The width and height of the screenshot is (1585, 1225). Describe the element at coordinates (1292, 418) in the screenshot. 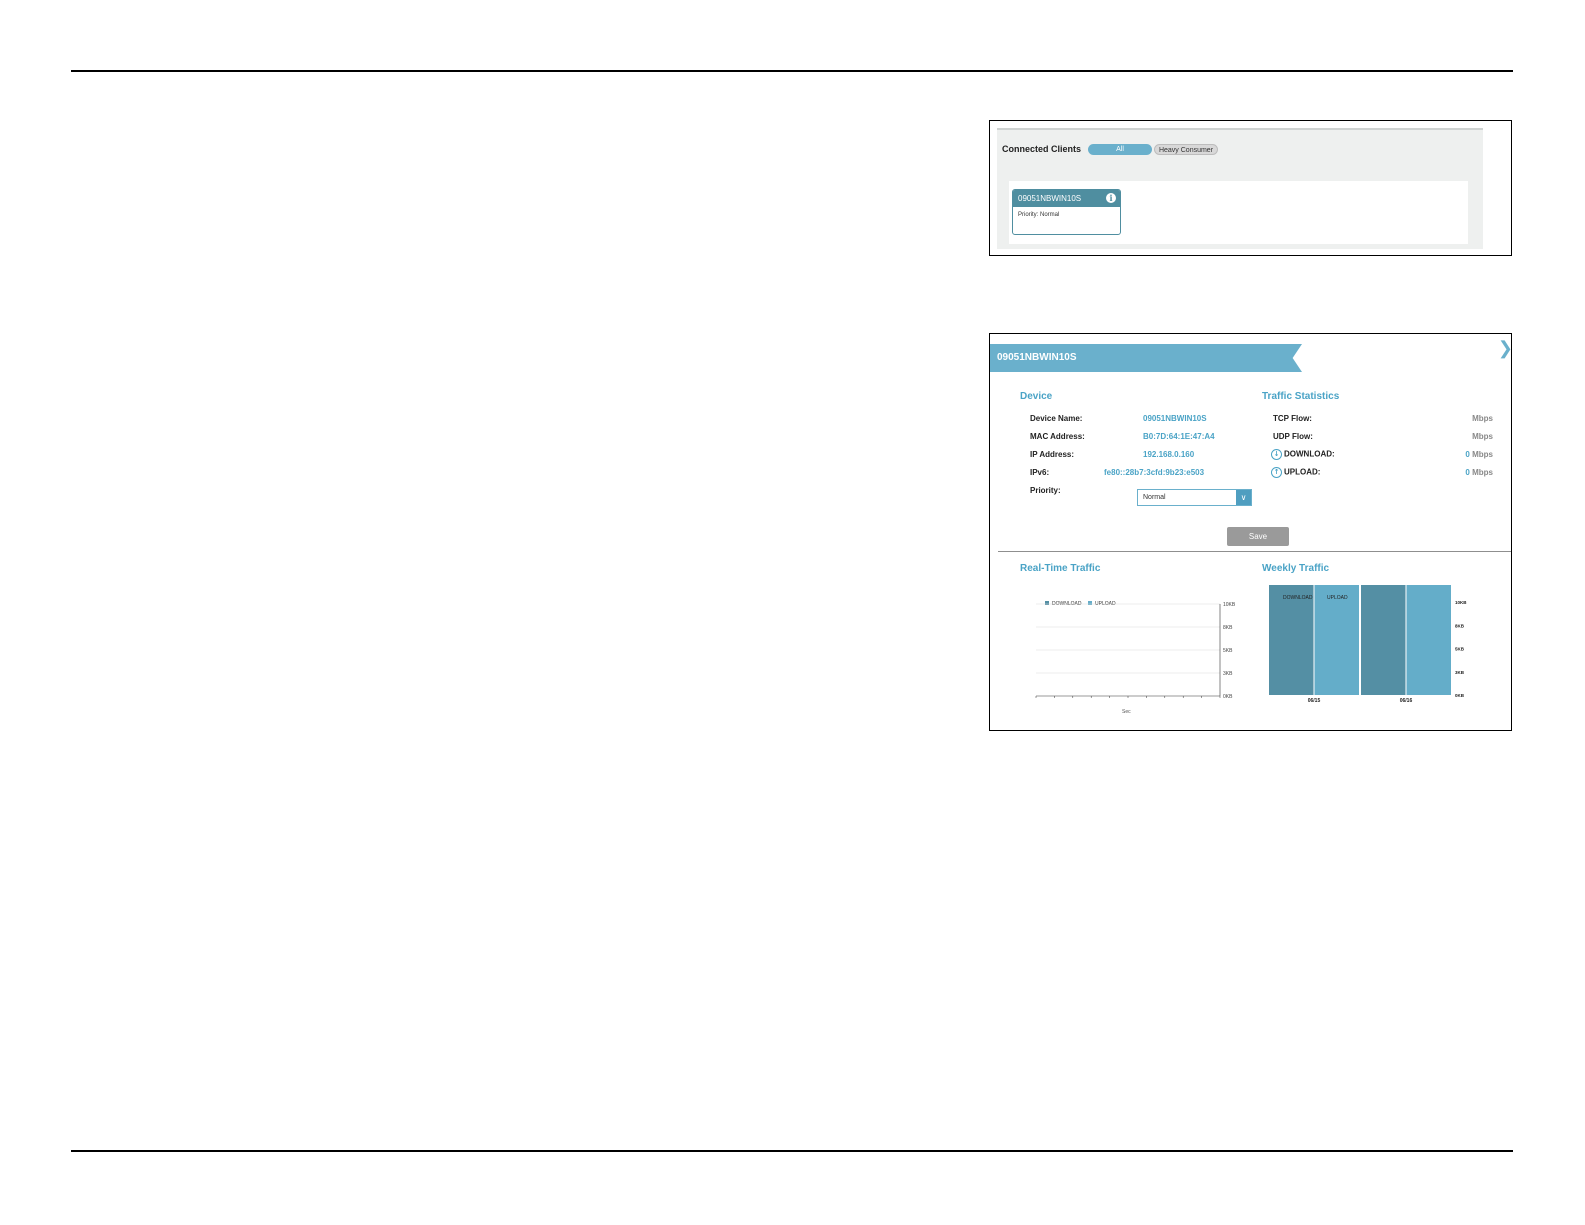

I see `tcp-flow-label: TCP Flow:` at that location.